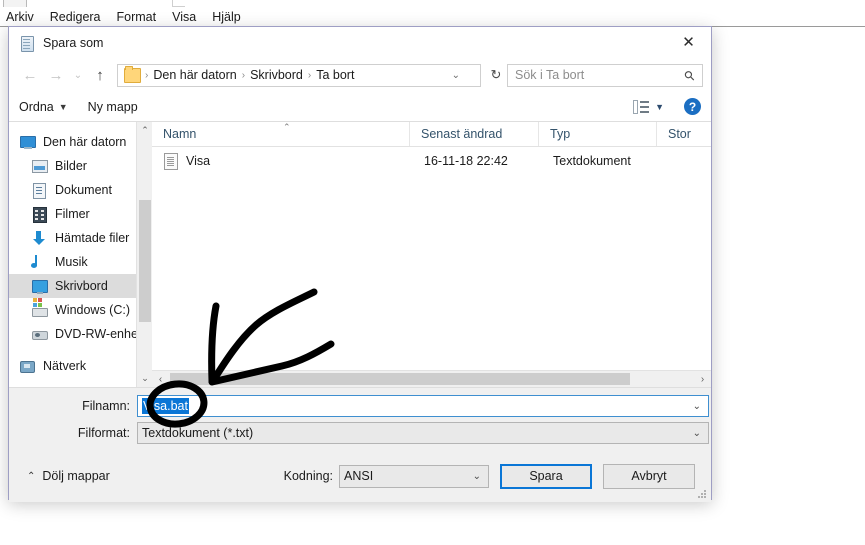 The height and width of the screenshot is (545, 865). I want to click on sidebar-item-label: Windows (C:), so click(93, 310).